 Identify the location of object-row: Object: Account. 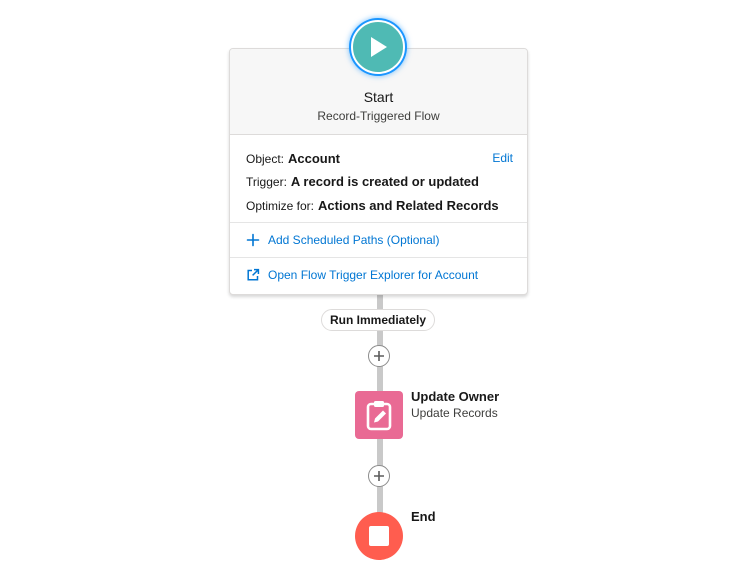
(293, 158).